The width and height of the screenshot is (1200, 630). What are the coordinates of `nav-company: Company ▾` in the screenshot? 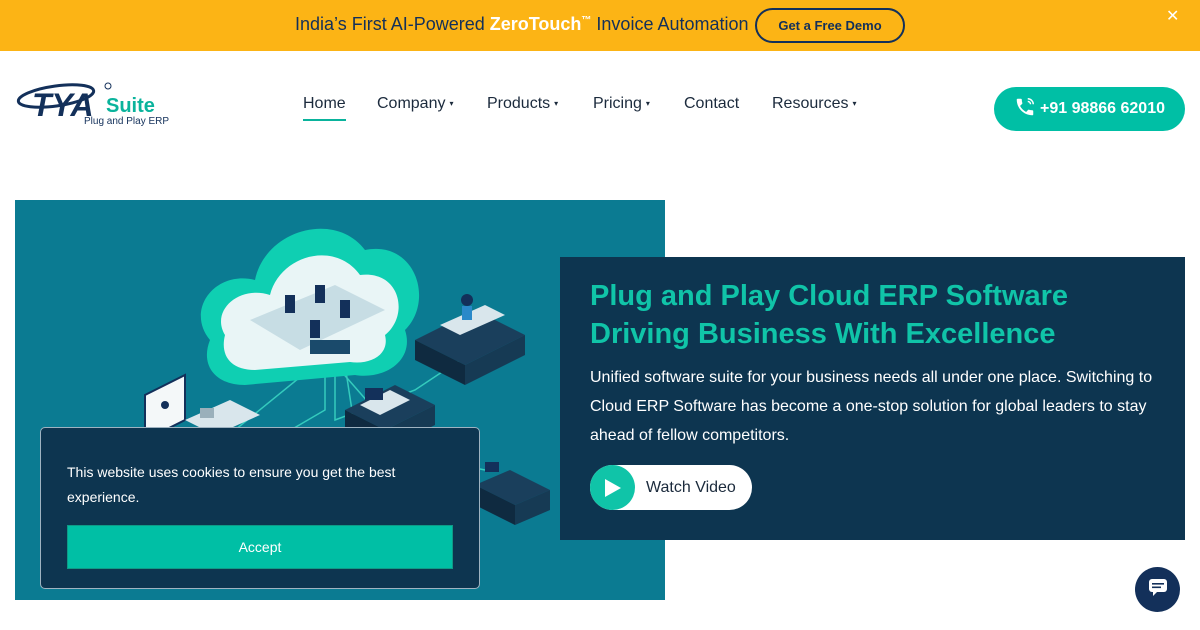 It's located at (415, 104).